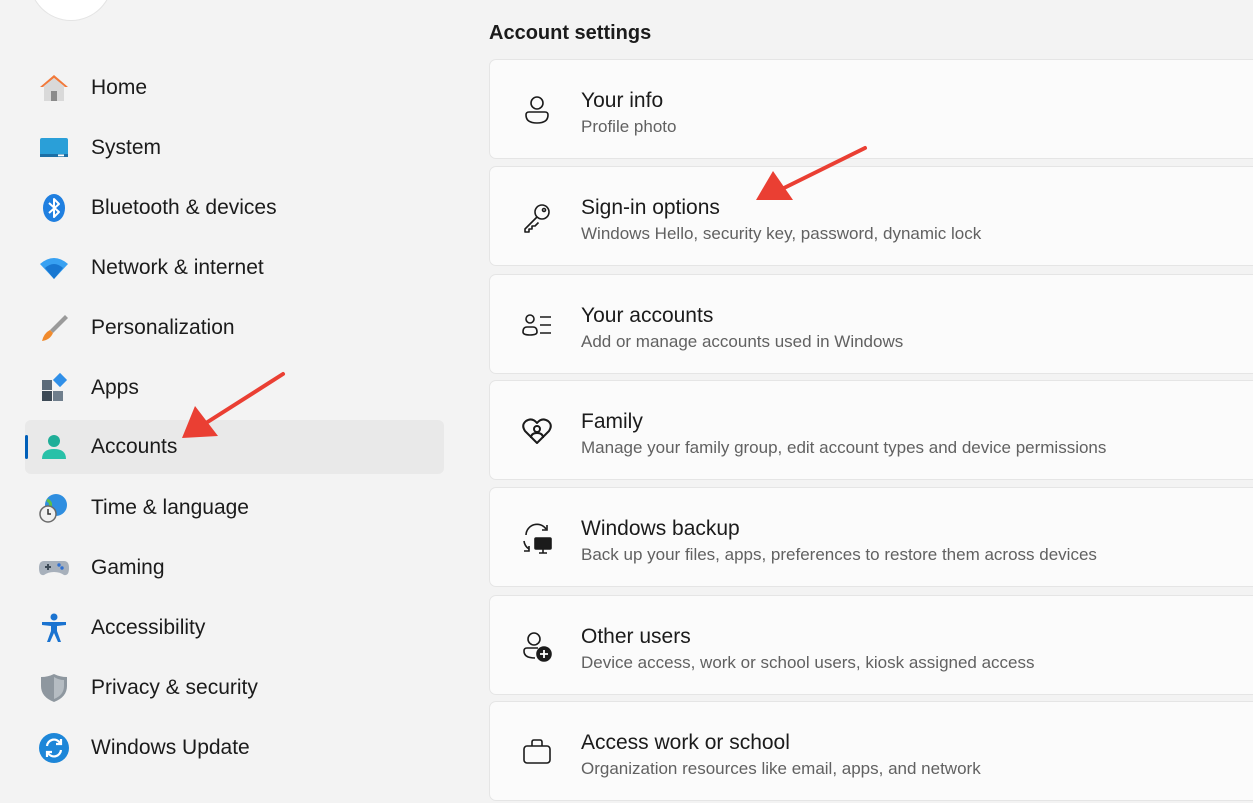  Describe the element at coordinates (537, 325) in the screenshot. I see `person-list-icon` at that location.